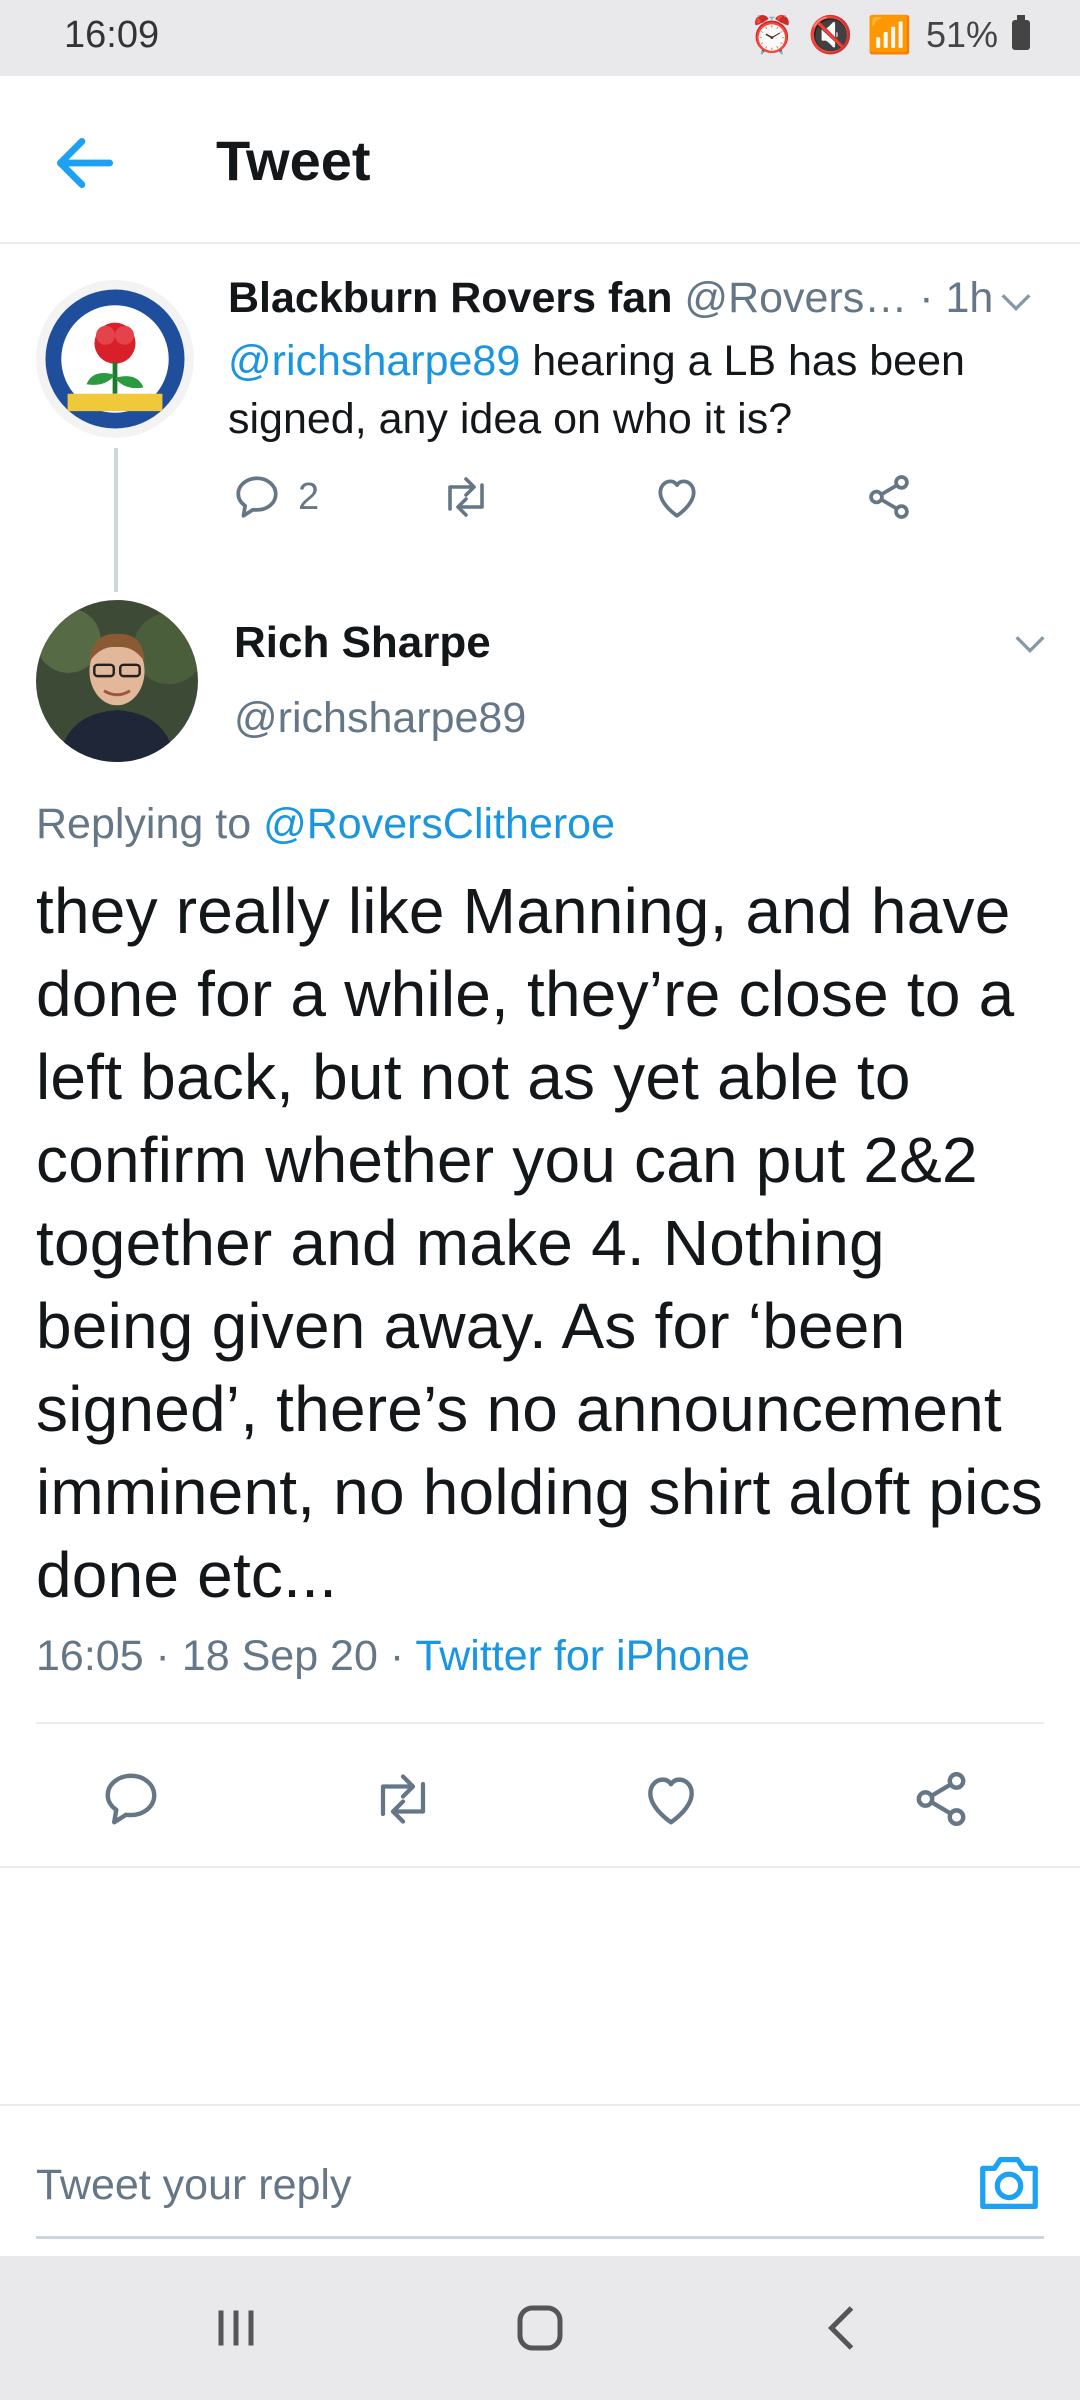  What do you see at coordinates (961, 34) in the screenshot?
I see `battery-percent: 51%` at bounding box center [961, 34].